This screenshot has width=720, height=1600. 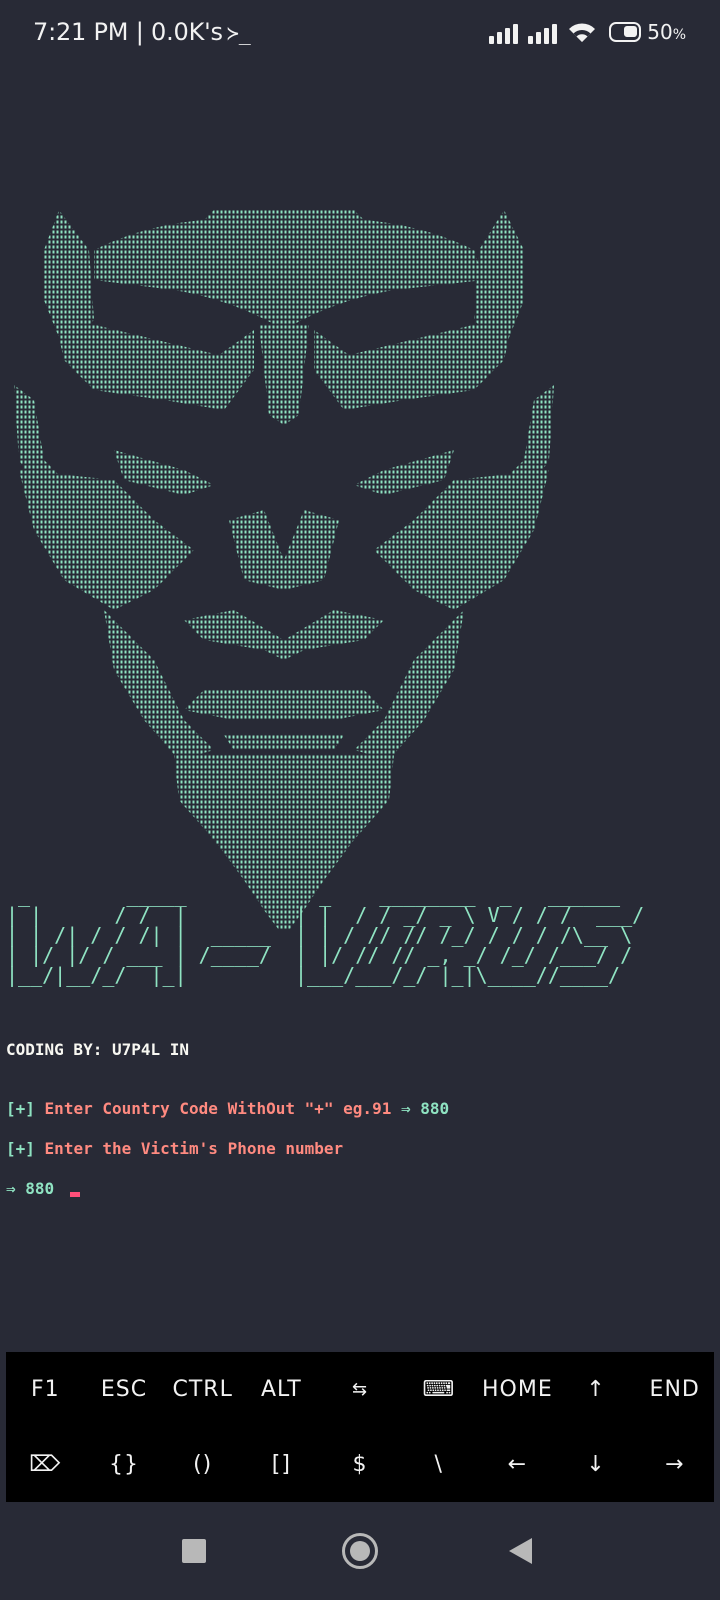 What do you see at coordinates (520, 1551) in the screenshot?
I see `back-button` at bounding box center [520, 1551].